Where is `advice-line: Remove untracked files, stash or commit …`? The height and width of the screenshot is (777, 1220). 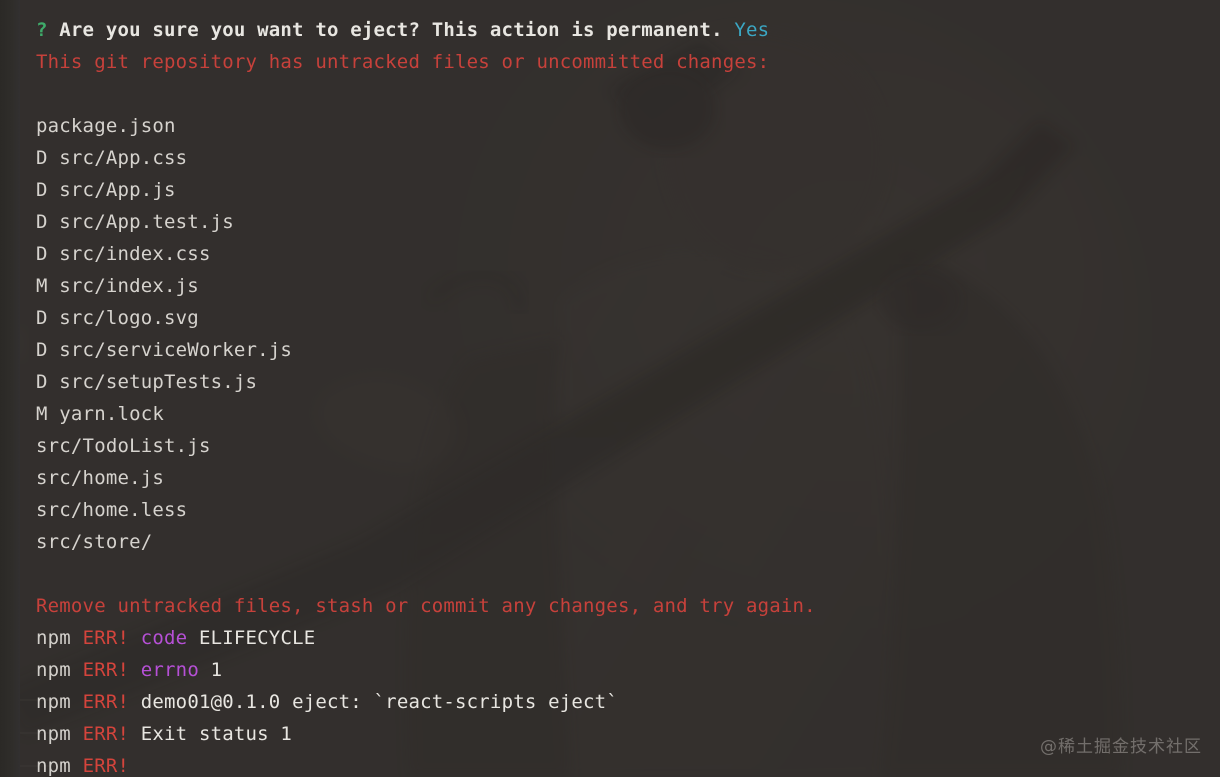 advice-line: Remove untracked files, stash or commit … is located at coordinates (426, 606).